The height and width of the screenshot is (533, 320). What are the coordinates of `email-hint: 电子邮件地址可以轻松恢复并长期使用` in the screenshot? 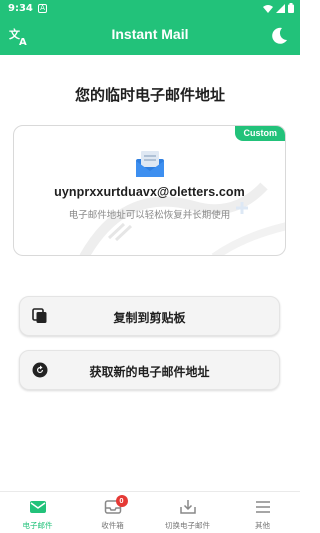 It's located at (149, 215).